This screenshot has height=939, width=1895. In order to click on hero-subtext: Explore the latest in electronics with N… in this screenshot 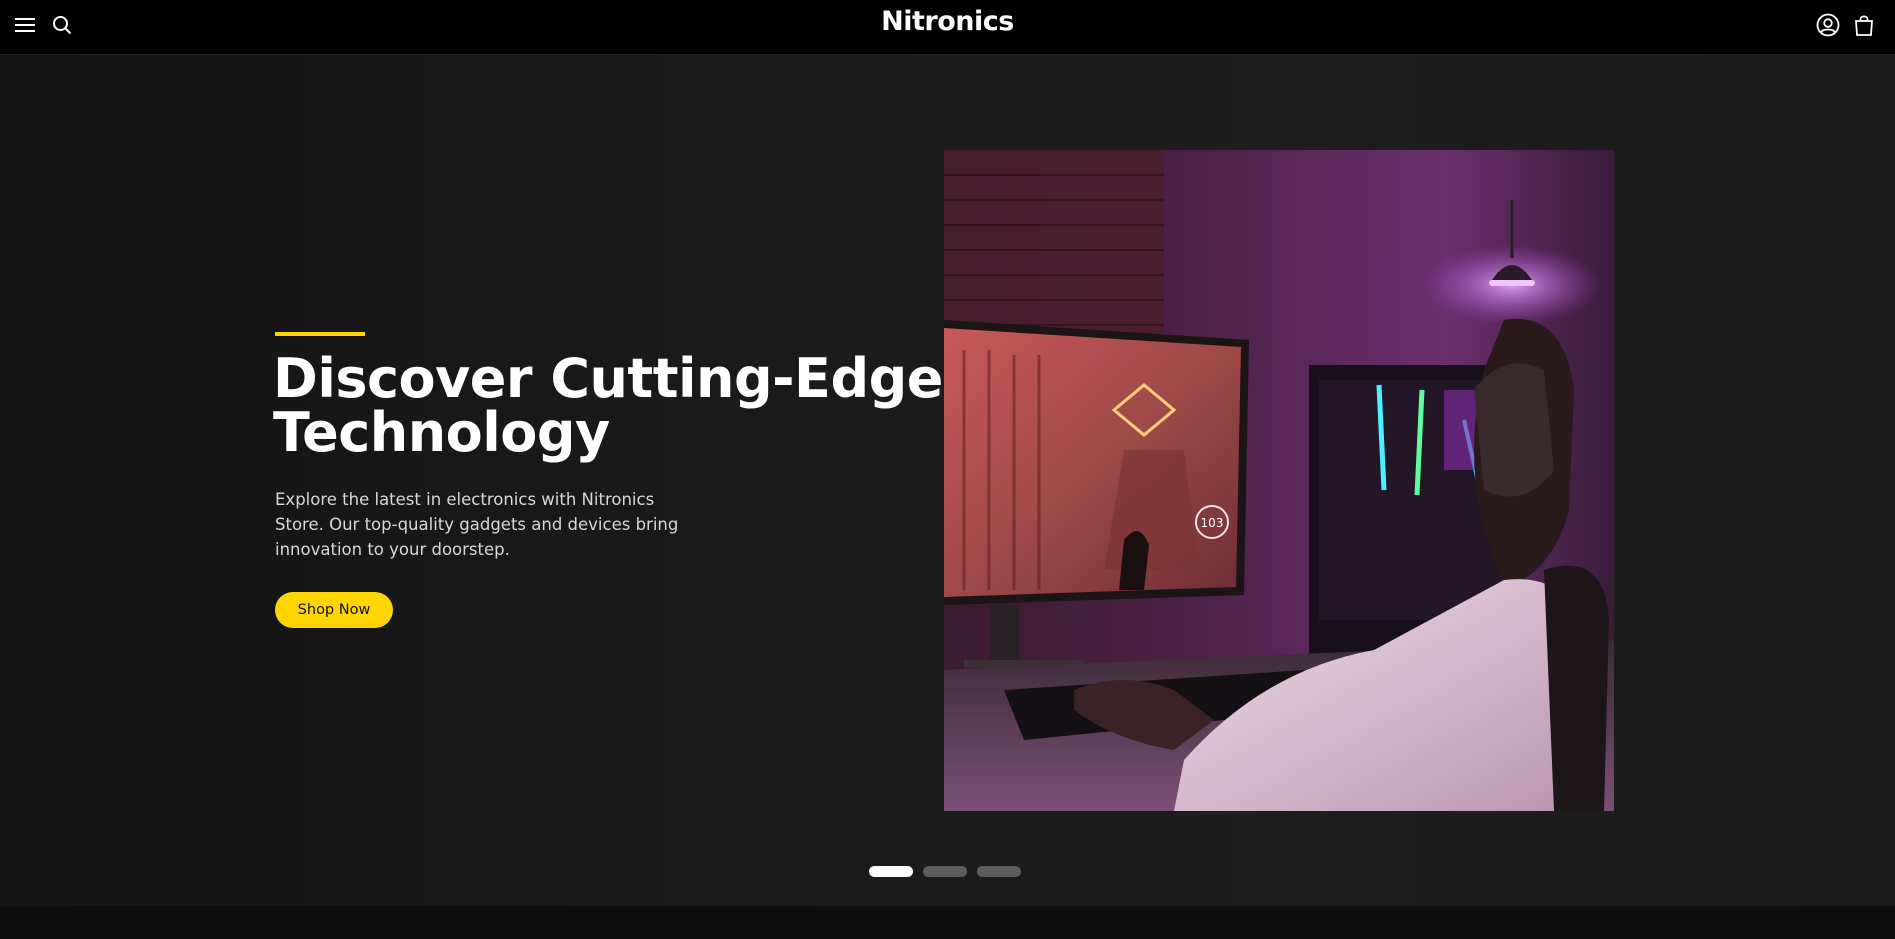, I will do `click(477, 524)`.